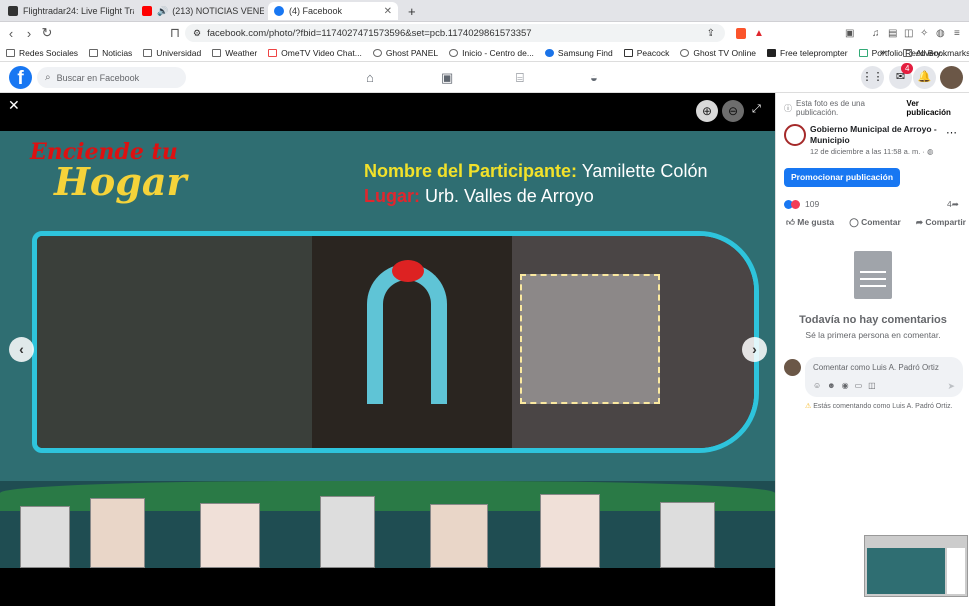 Image resolution: width=969 pixels, height=606 pixels. I want to click on home-icon: ⌂, so click(370, 77).